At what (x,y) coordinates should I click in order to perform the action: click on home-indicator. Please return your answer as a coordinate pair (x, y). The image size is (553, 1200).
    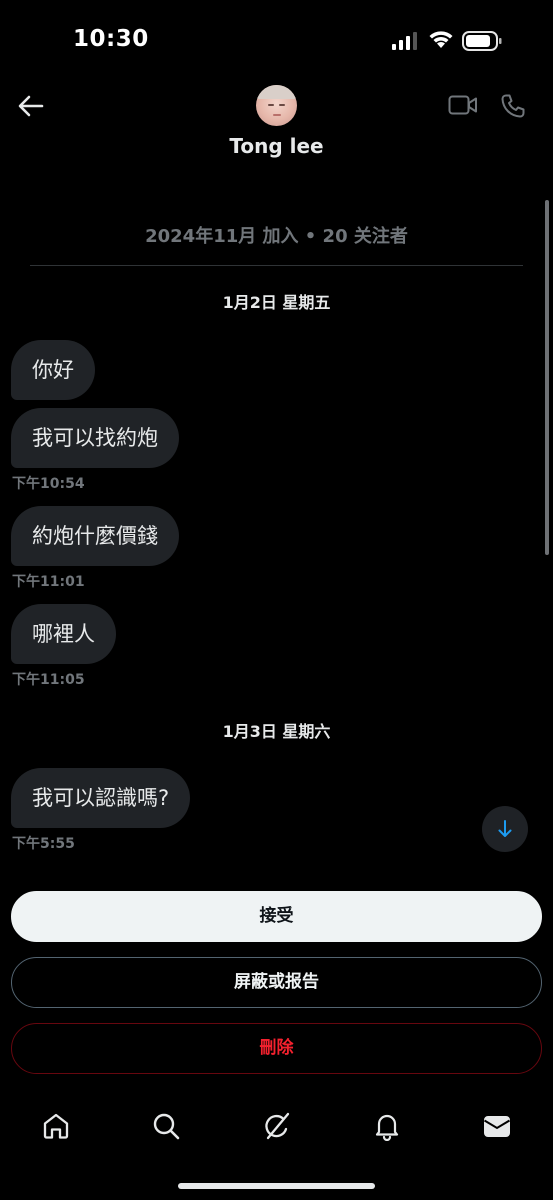
    Looking at the image, I should click on (276, 1186).